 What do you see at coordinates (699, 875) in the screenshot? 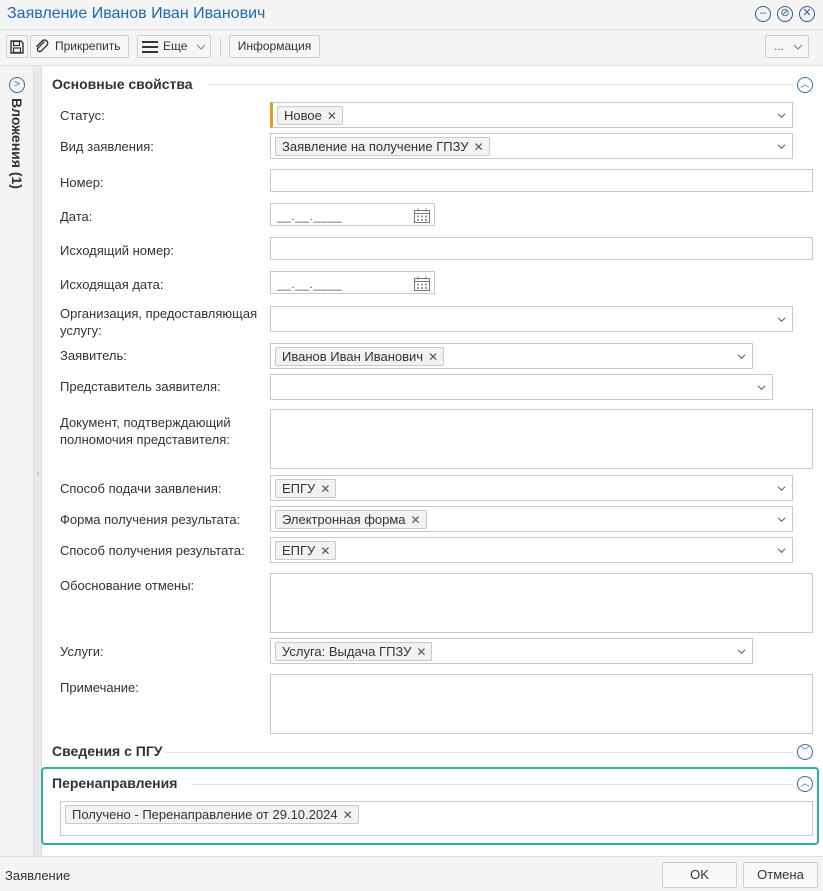
I see `ok-button: OK` at bounding box center [699, 875].